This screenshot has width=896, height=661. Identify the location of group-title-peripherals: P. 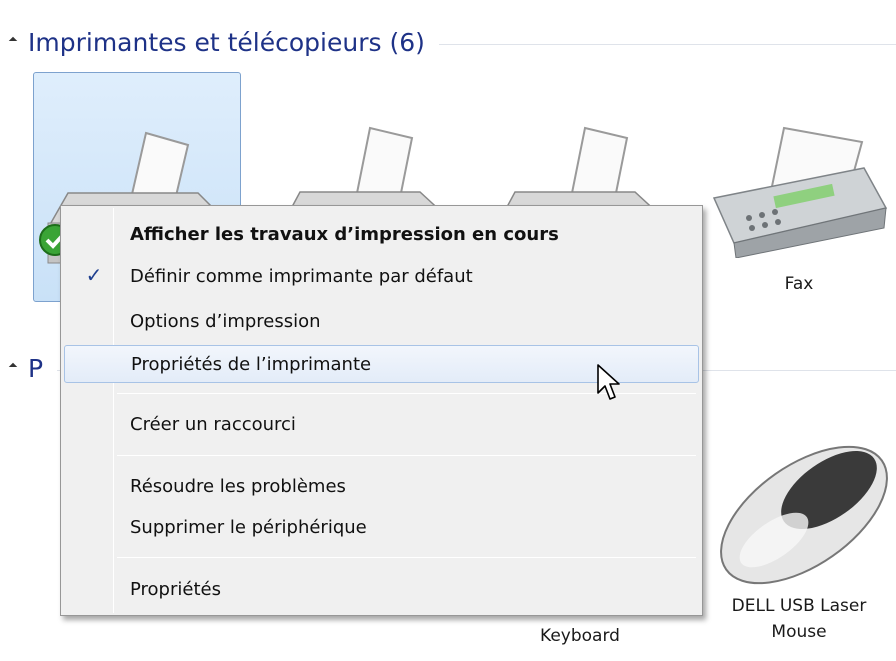
(36, 368).